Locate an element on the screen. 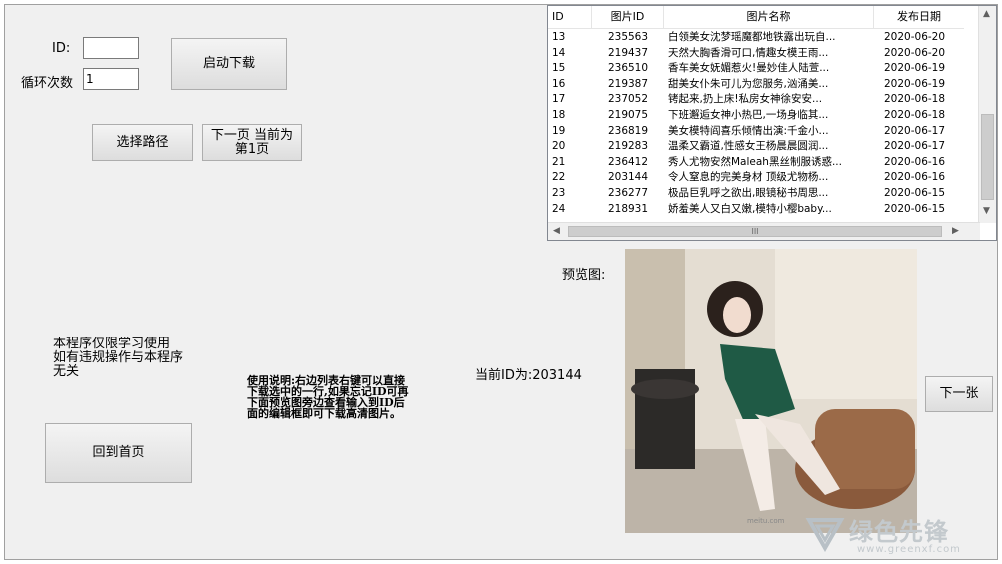  col-header-date: 发布日期 is located at coordinates (919, 17).